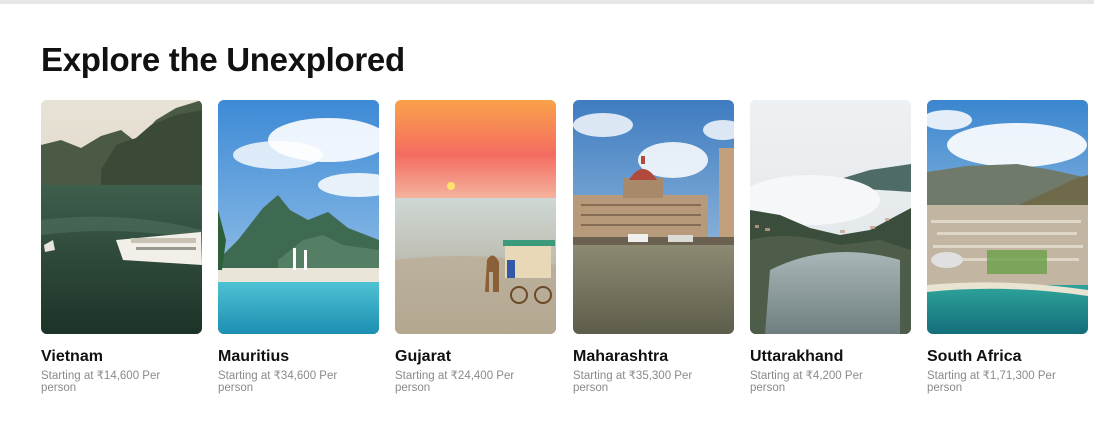 The image size is (1094, 432). Describe the element at coordinates (278, 382) in the screenshot. I see `destination-price: Starting at ₹34,600 Per person` at that location.